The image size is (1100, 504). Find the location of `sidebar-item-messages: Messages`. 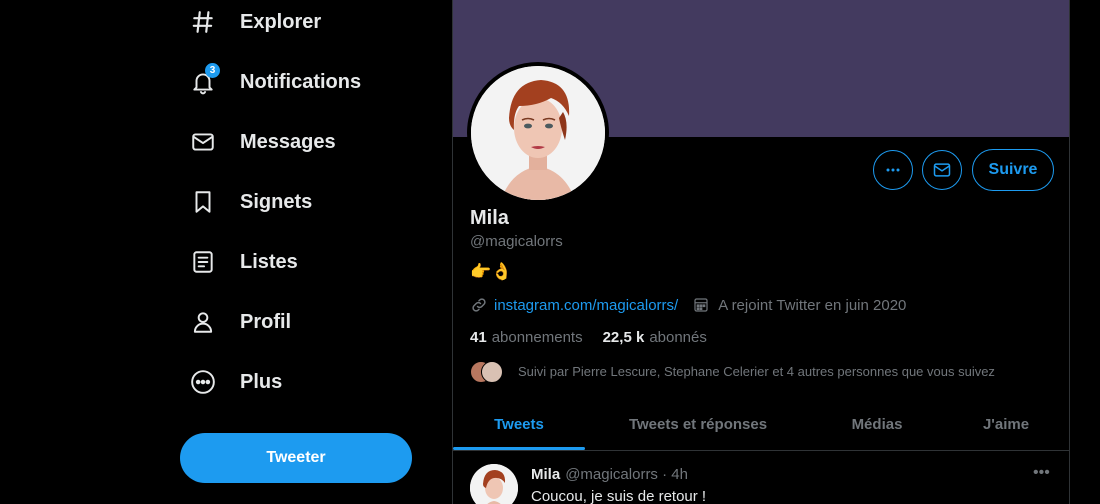

sidebar-item-messages: Messages is located at coordinates (263, 142).